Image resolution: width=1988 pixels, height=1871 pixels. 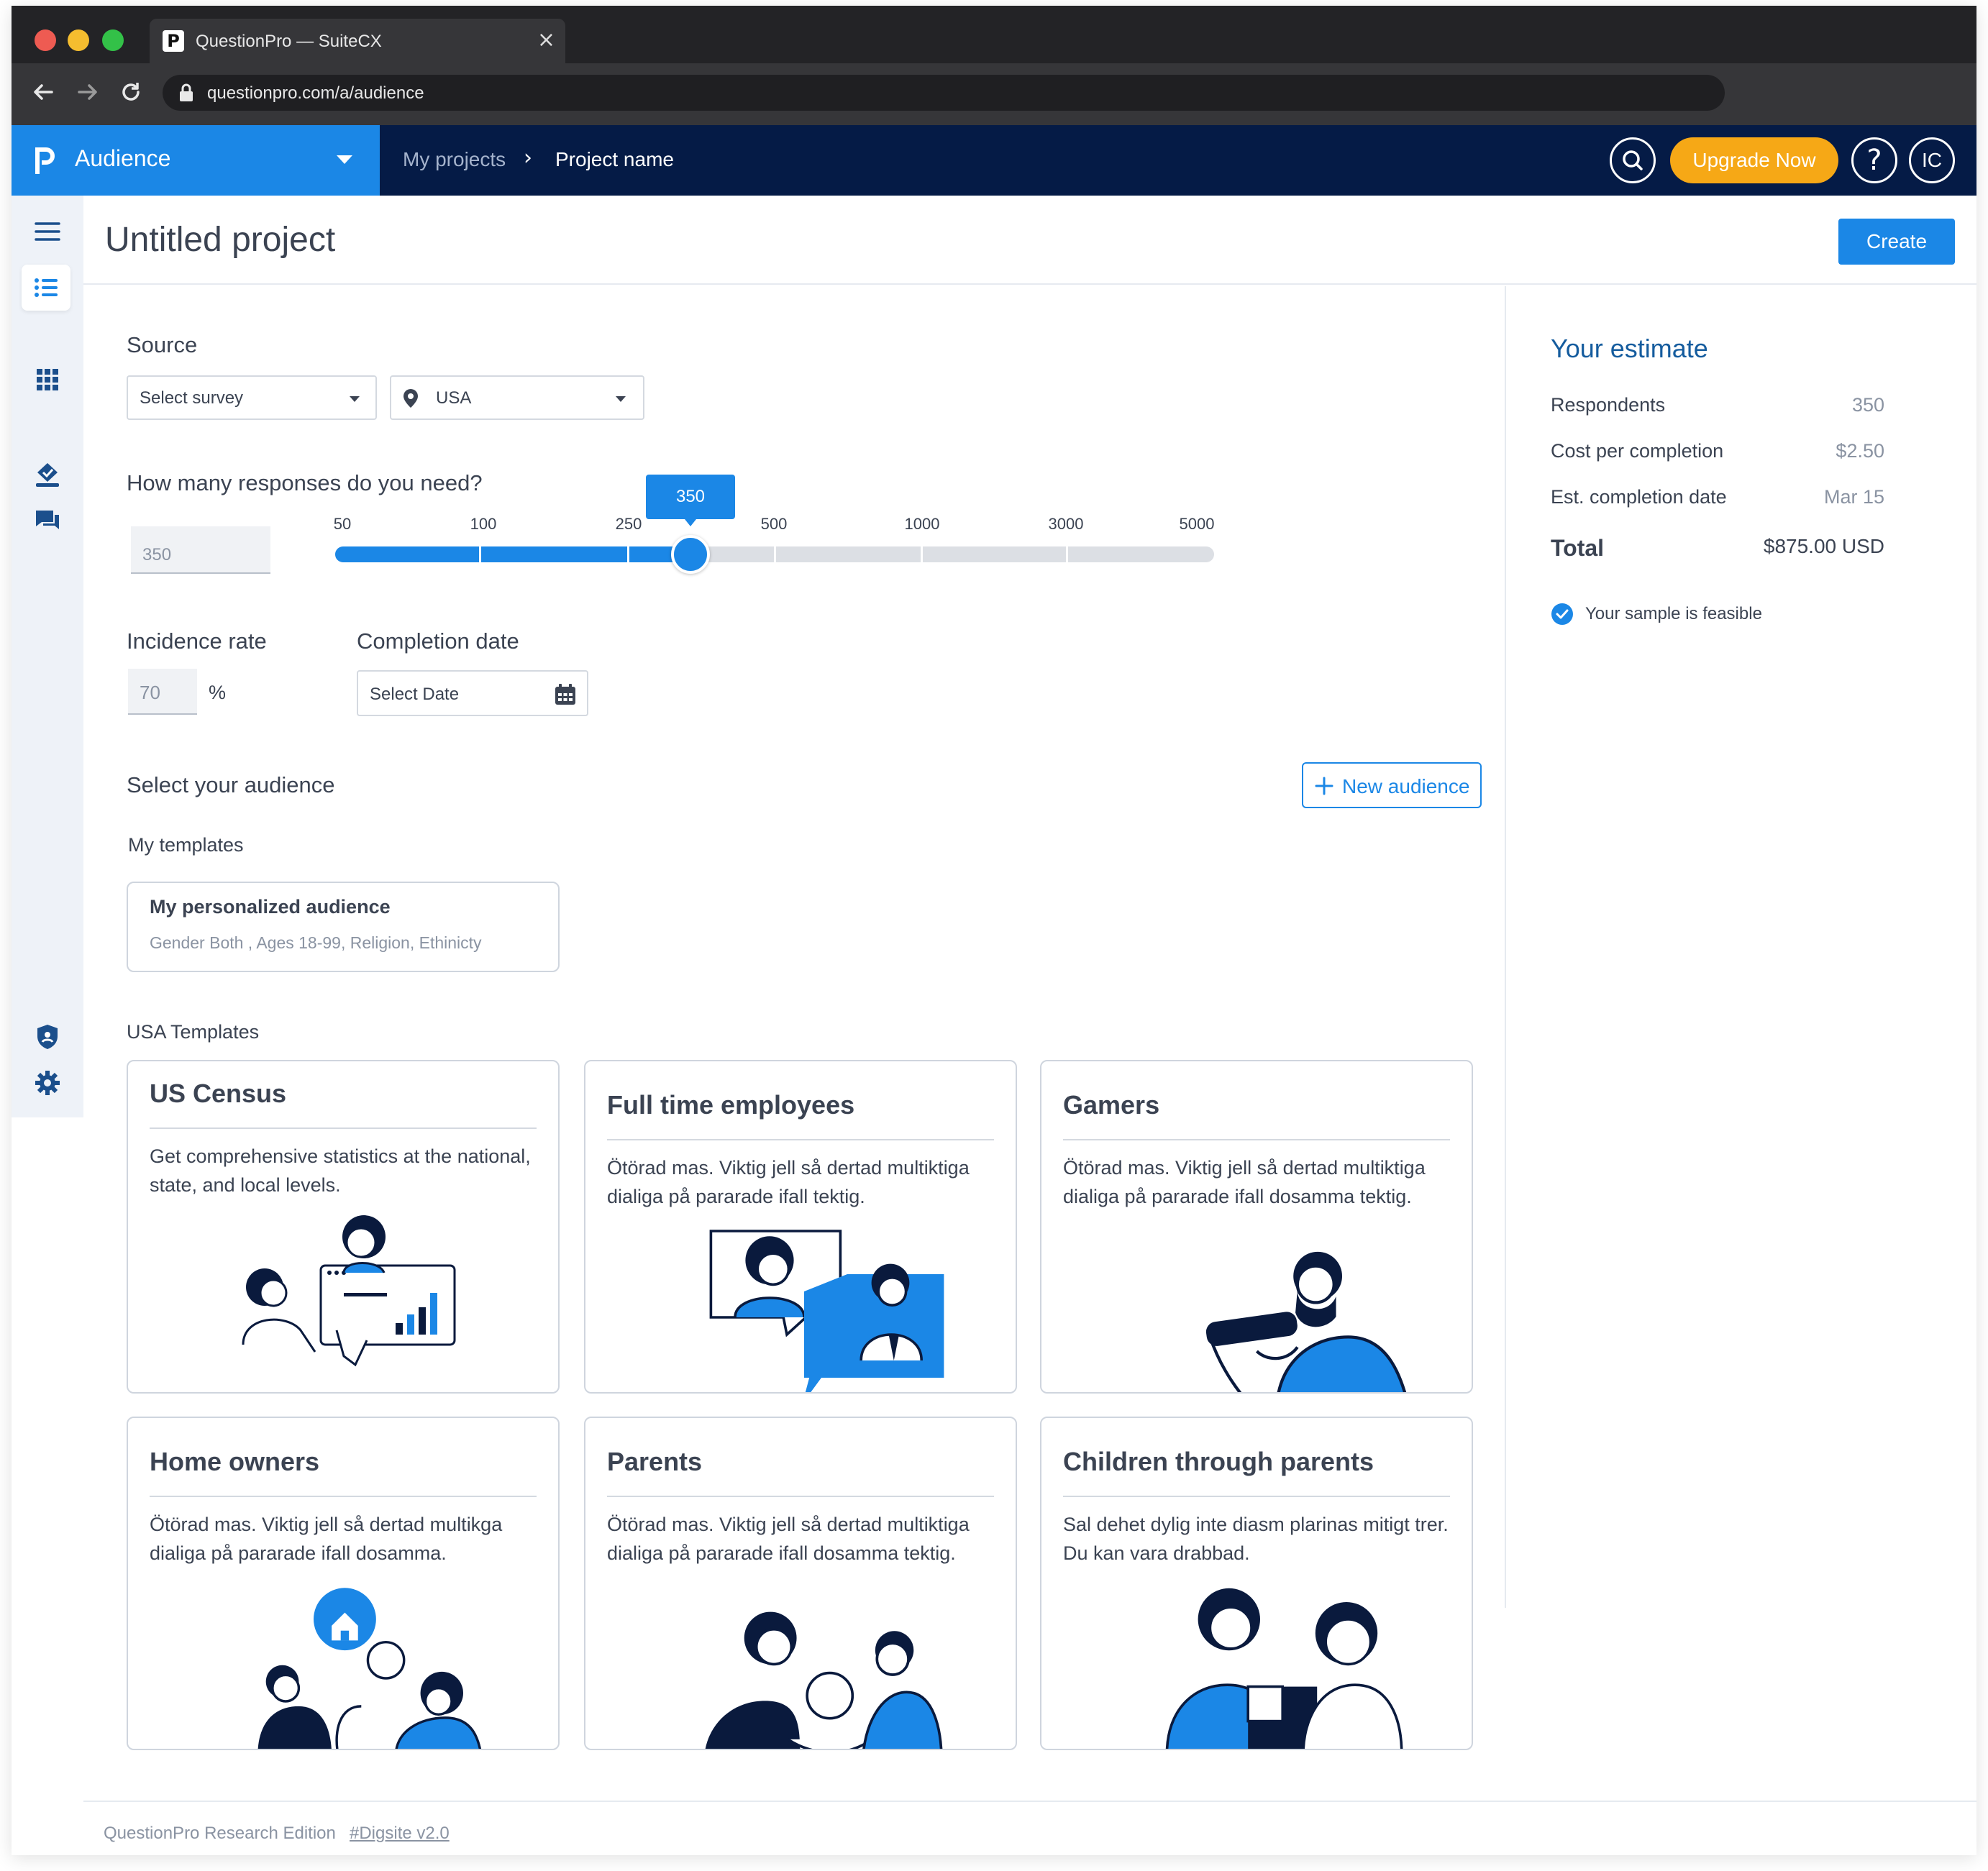 What do you see at coordinates (369, 1668) in the screenshot?
I see `home-owners-illustration-icon` at bounding box center [369, 1668].